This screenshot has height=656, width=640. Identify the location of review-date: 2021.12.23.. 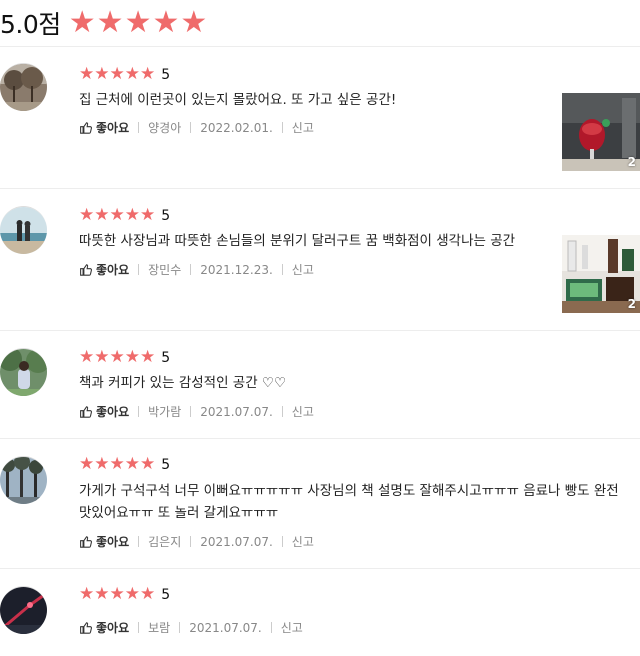
(236, 269).